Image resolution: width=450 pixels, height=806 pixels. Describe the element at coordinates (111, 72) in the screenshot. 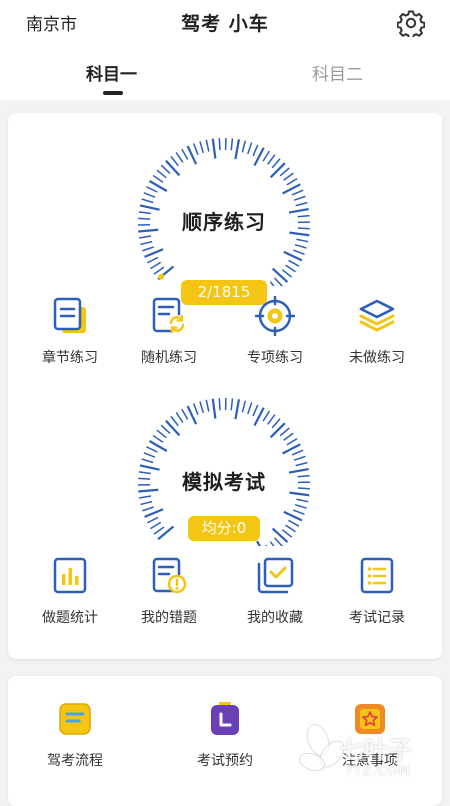

I see `tab-subject-one: 科目一` at that location.